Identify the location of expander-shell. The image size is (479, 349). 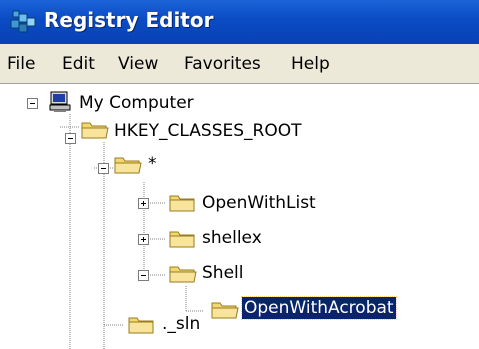
(143, 275).